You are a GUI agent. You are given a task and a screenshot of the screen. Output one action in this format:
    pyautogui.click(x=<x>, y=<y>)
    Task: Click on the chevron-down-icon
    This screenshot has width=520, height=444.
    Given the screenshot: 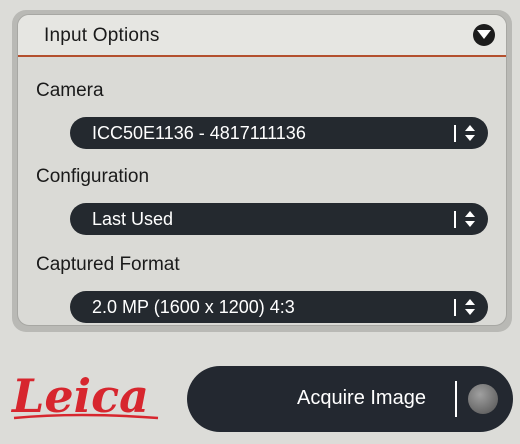 What is the action you would take?
    pyautogui.click(x=484, y=34)
    